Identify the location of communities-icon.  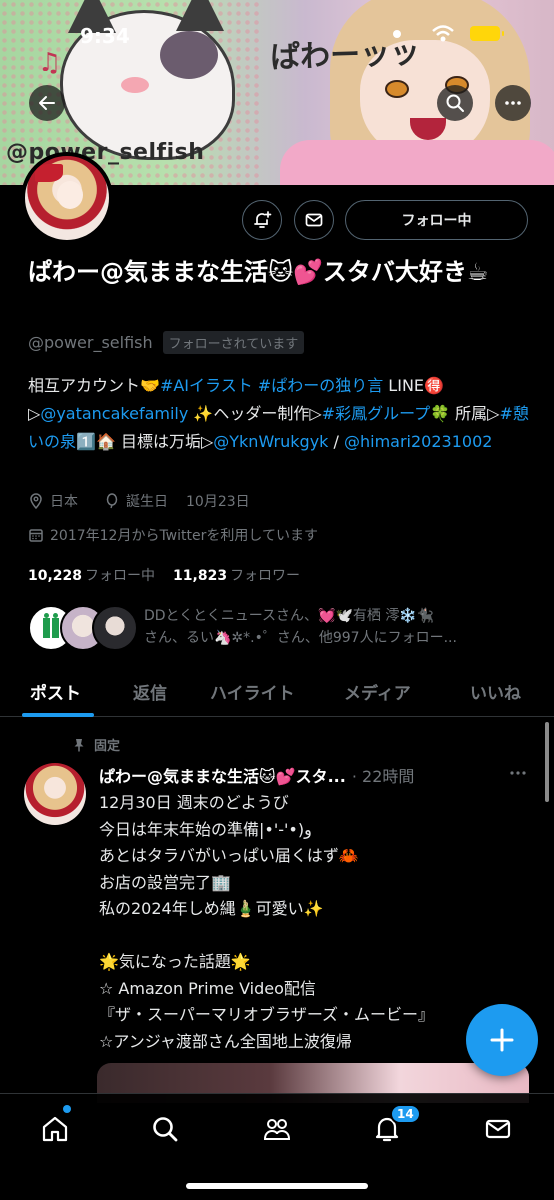
(277, 1129).